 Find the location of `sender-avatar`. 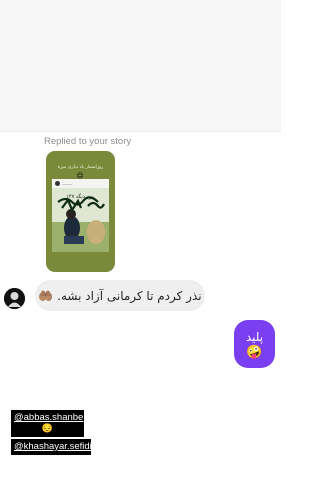

sender-avatar is located at coordinates (14, 298).